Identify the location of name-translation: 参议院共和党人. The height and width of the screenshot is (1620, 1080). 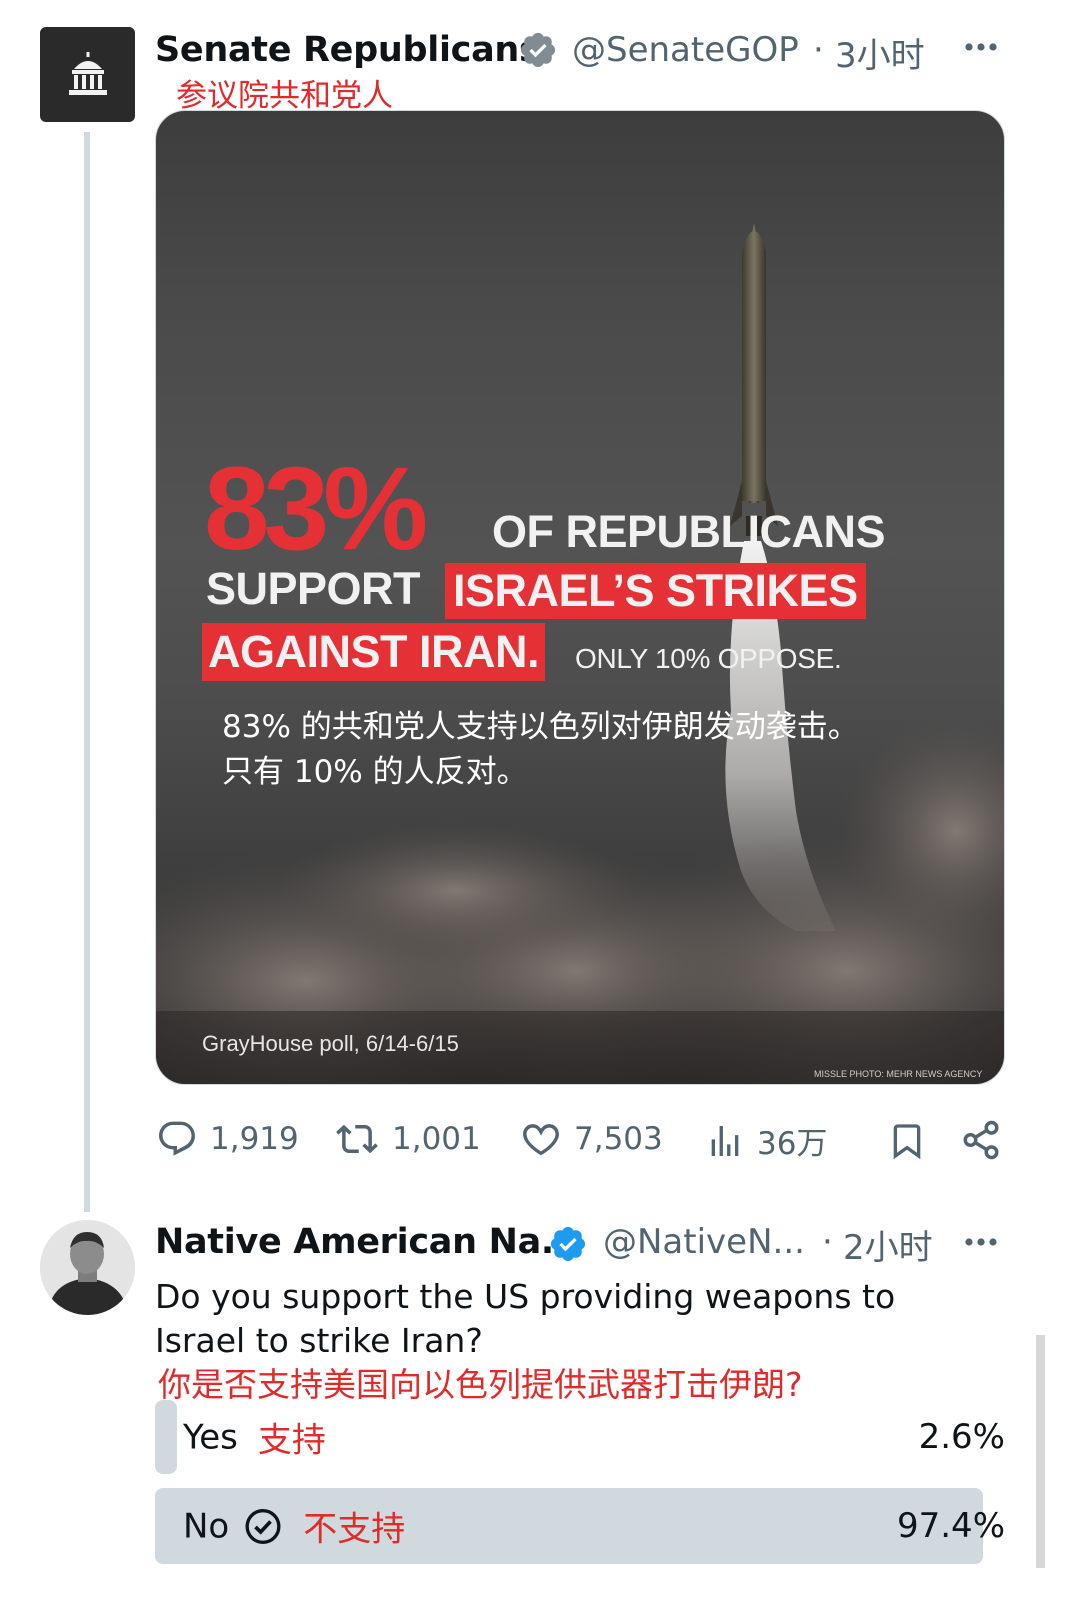
(284, 96).